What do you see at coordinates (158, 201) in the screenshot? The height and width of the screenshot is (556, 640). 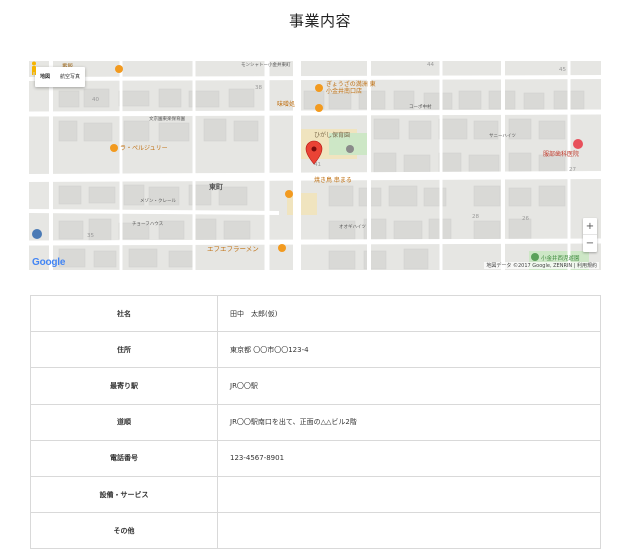 I see `map-label-building1: メゾン・クレール` at bounding box center [158, 201].